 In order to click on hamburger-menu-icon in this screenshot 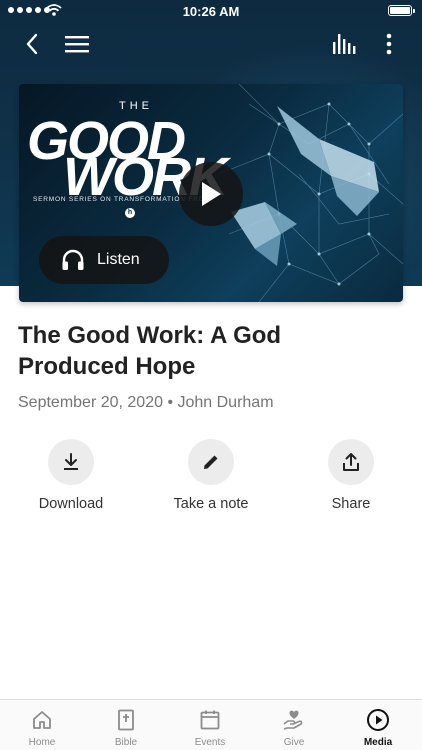, I will do `click(77, 44)`.